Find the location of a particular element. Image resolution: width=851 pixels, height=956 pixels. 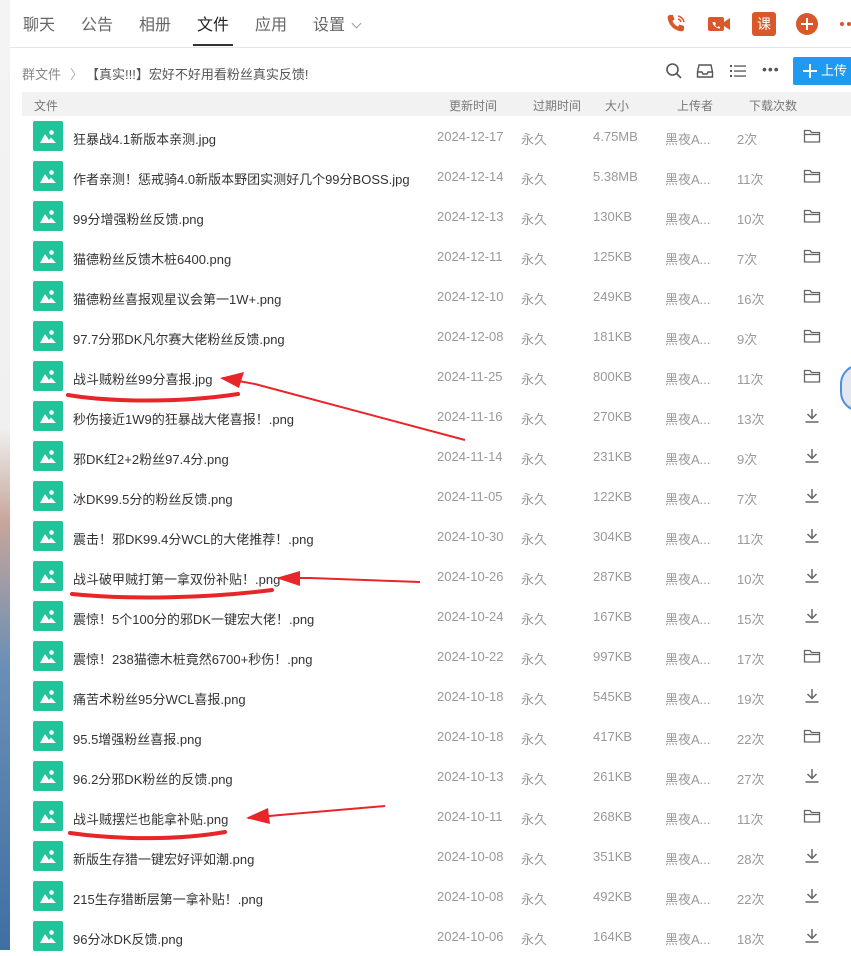

video-call-icon is located at coordinates (719, 24).